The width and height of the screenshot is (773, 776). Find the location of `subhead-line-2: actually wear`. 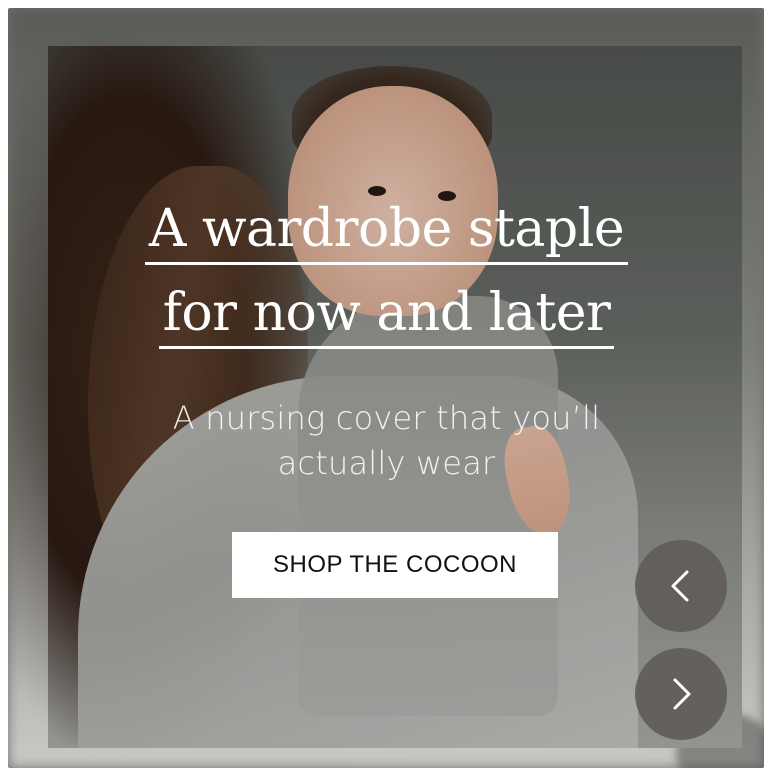

subhead-line-2: actually wear is located at coordinates (386, 463).